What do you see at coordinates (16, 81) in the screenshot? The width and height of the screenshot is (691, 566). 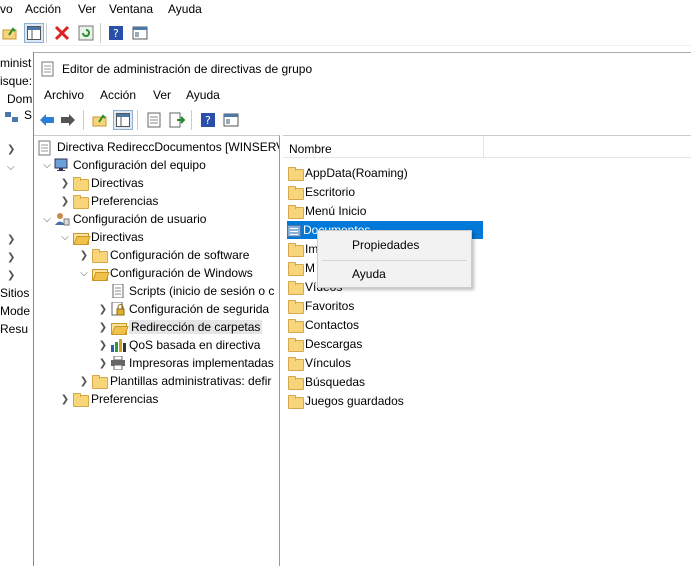 I see `bg-text: isque:` at bounding box center [16, 81].